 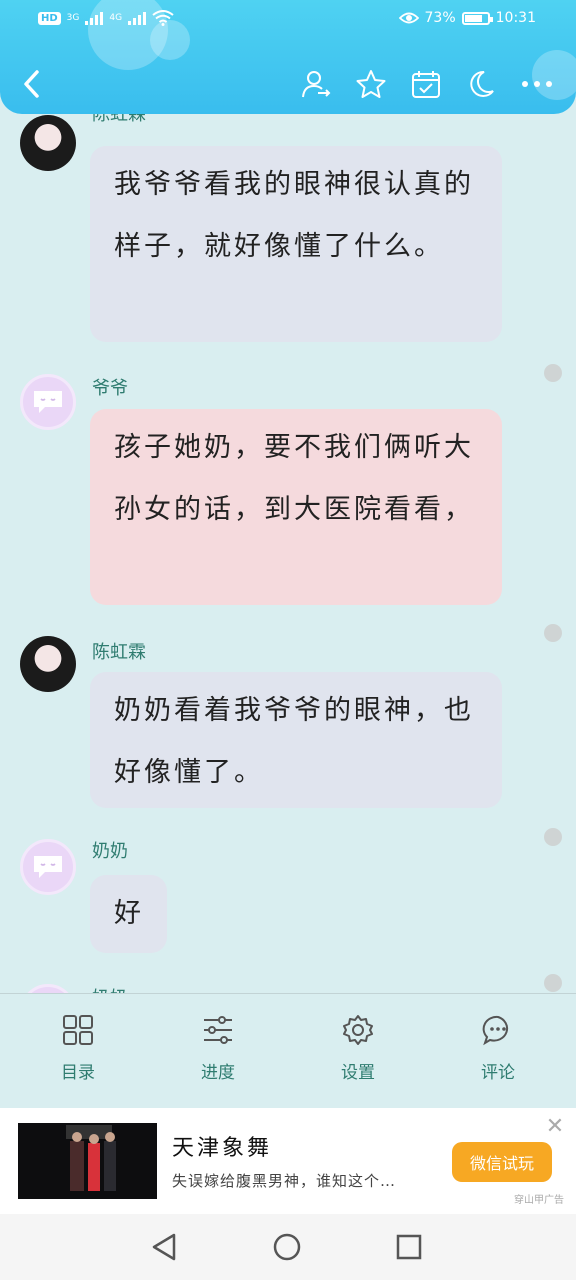 What do you see at coordinates (296, 244) in the screenshot?
I see `message-bubble: 我爷爷看我的眼神很认真的样子，就好像懂了什么。` at bounding box center [296, 244].